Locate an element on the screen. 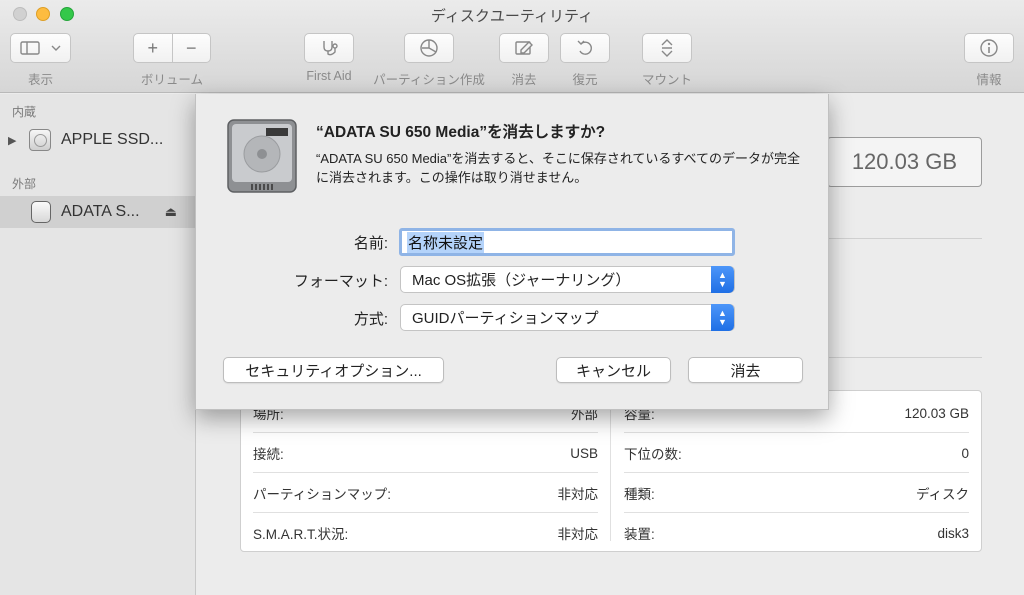 The width and height of the screenshot is (1024, 595). view-button is located at coordinates (40, 48).